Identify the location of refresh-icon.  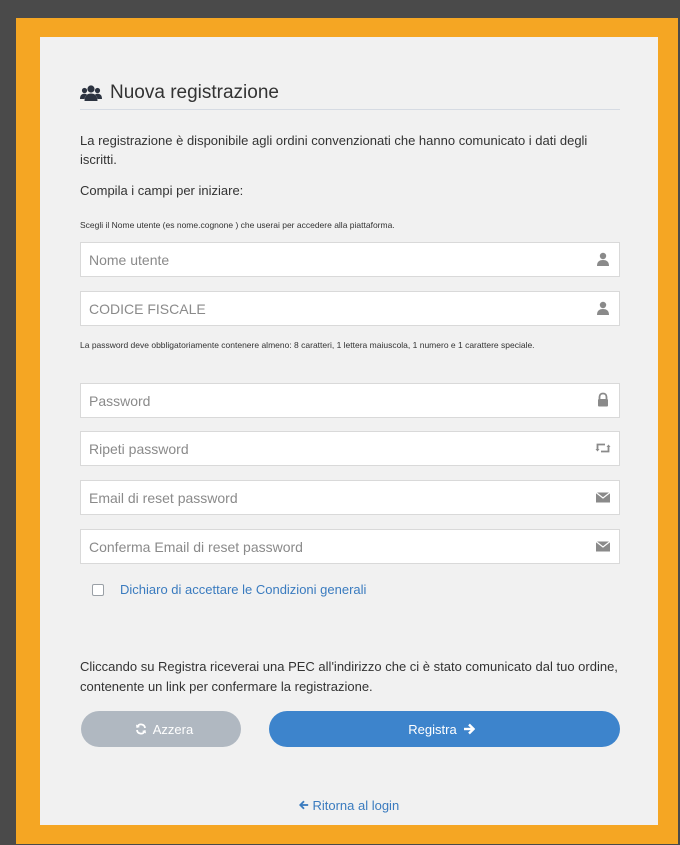
(140, 729).